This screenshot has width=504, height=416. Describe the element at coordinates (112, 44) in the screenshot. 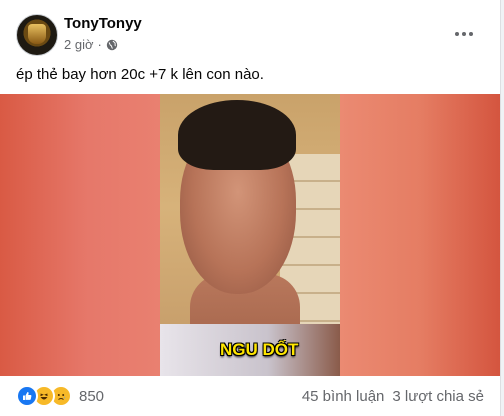

I see `globe-icon` at that location.